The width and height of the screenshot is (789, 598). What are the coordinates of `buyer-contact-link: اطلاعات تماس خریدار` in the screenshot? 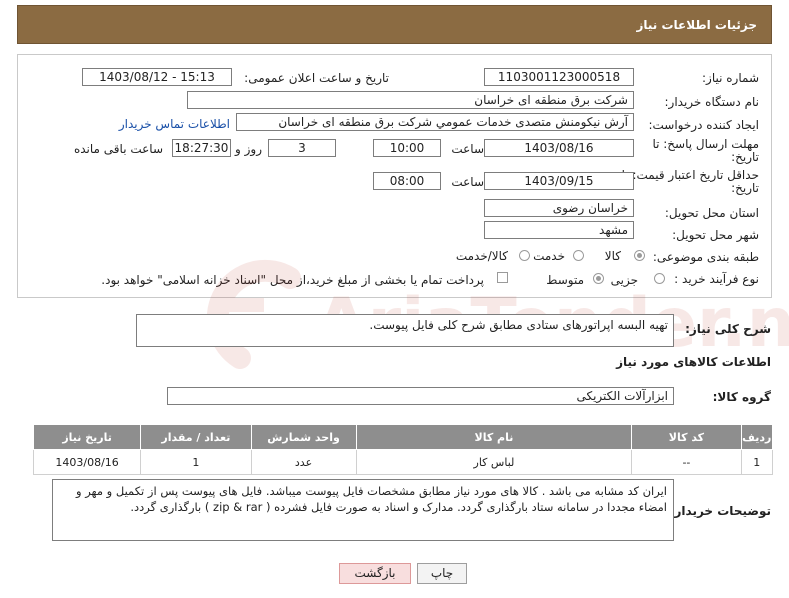 It's located at (174, 124).